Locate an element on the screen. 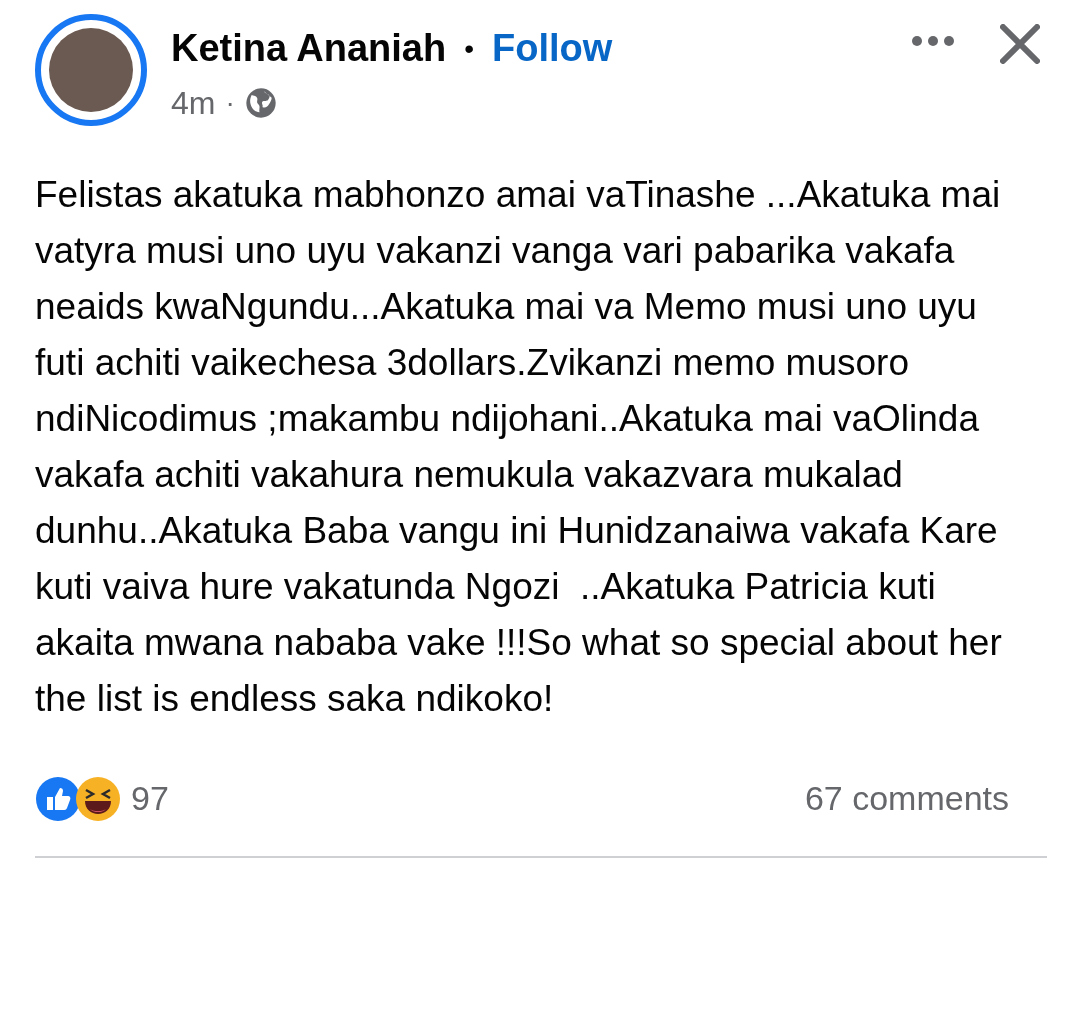  post-time: 4m is located at coordinates (193, 103).